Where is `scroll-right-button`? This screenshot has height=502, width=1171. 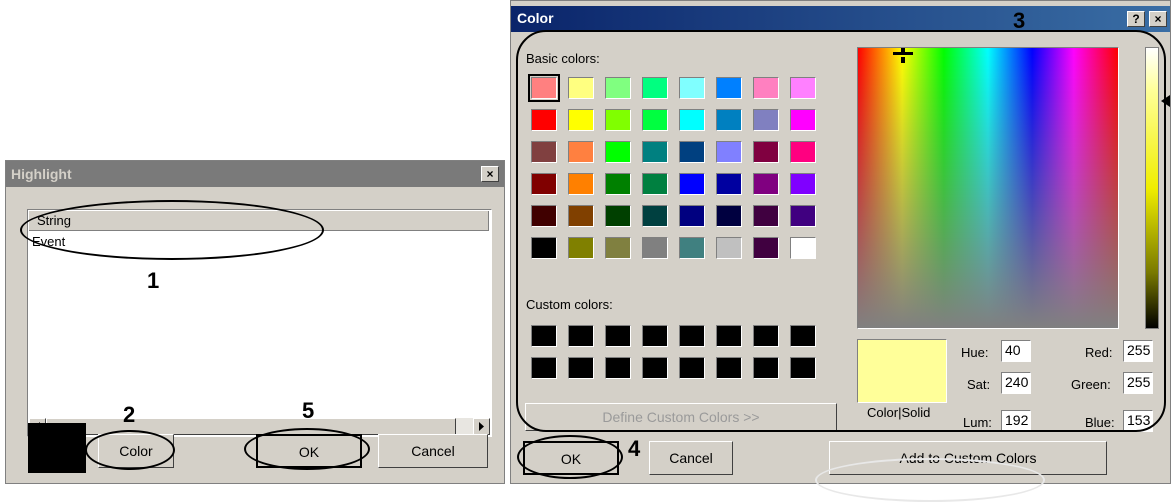 scroll-right-button is located at coordinates (481, 426).